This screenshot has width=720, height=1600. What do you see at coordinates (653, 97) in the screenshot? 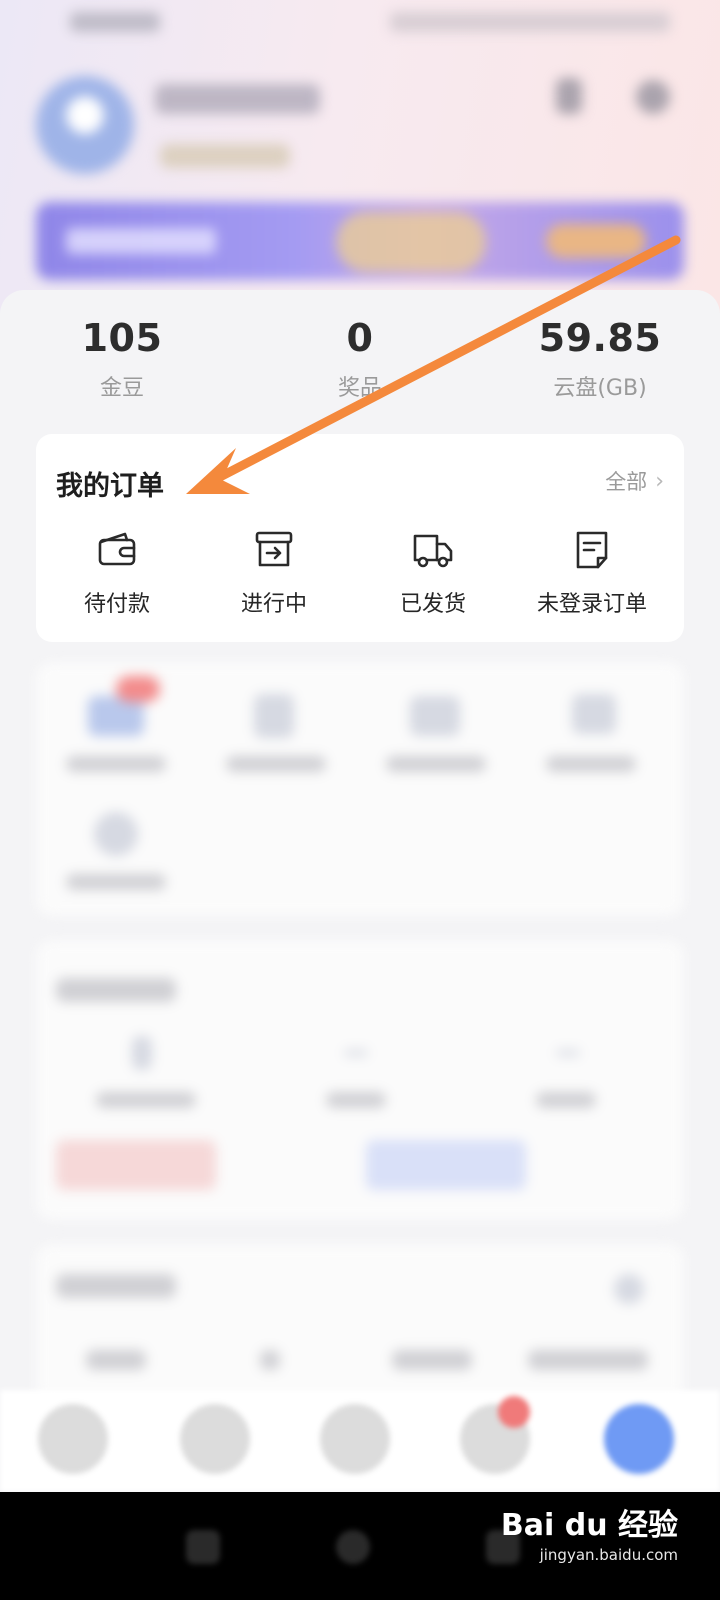
I see `settings-icon` at bounding box center [653, 97].